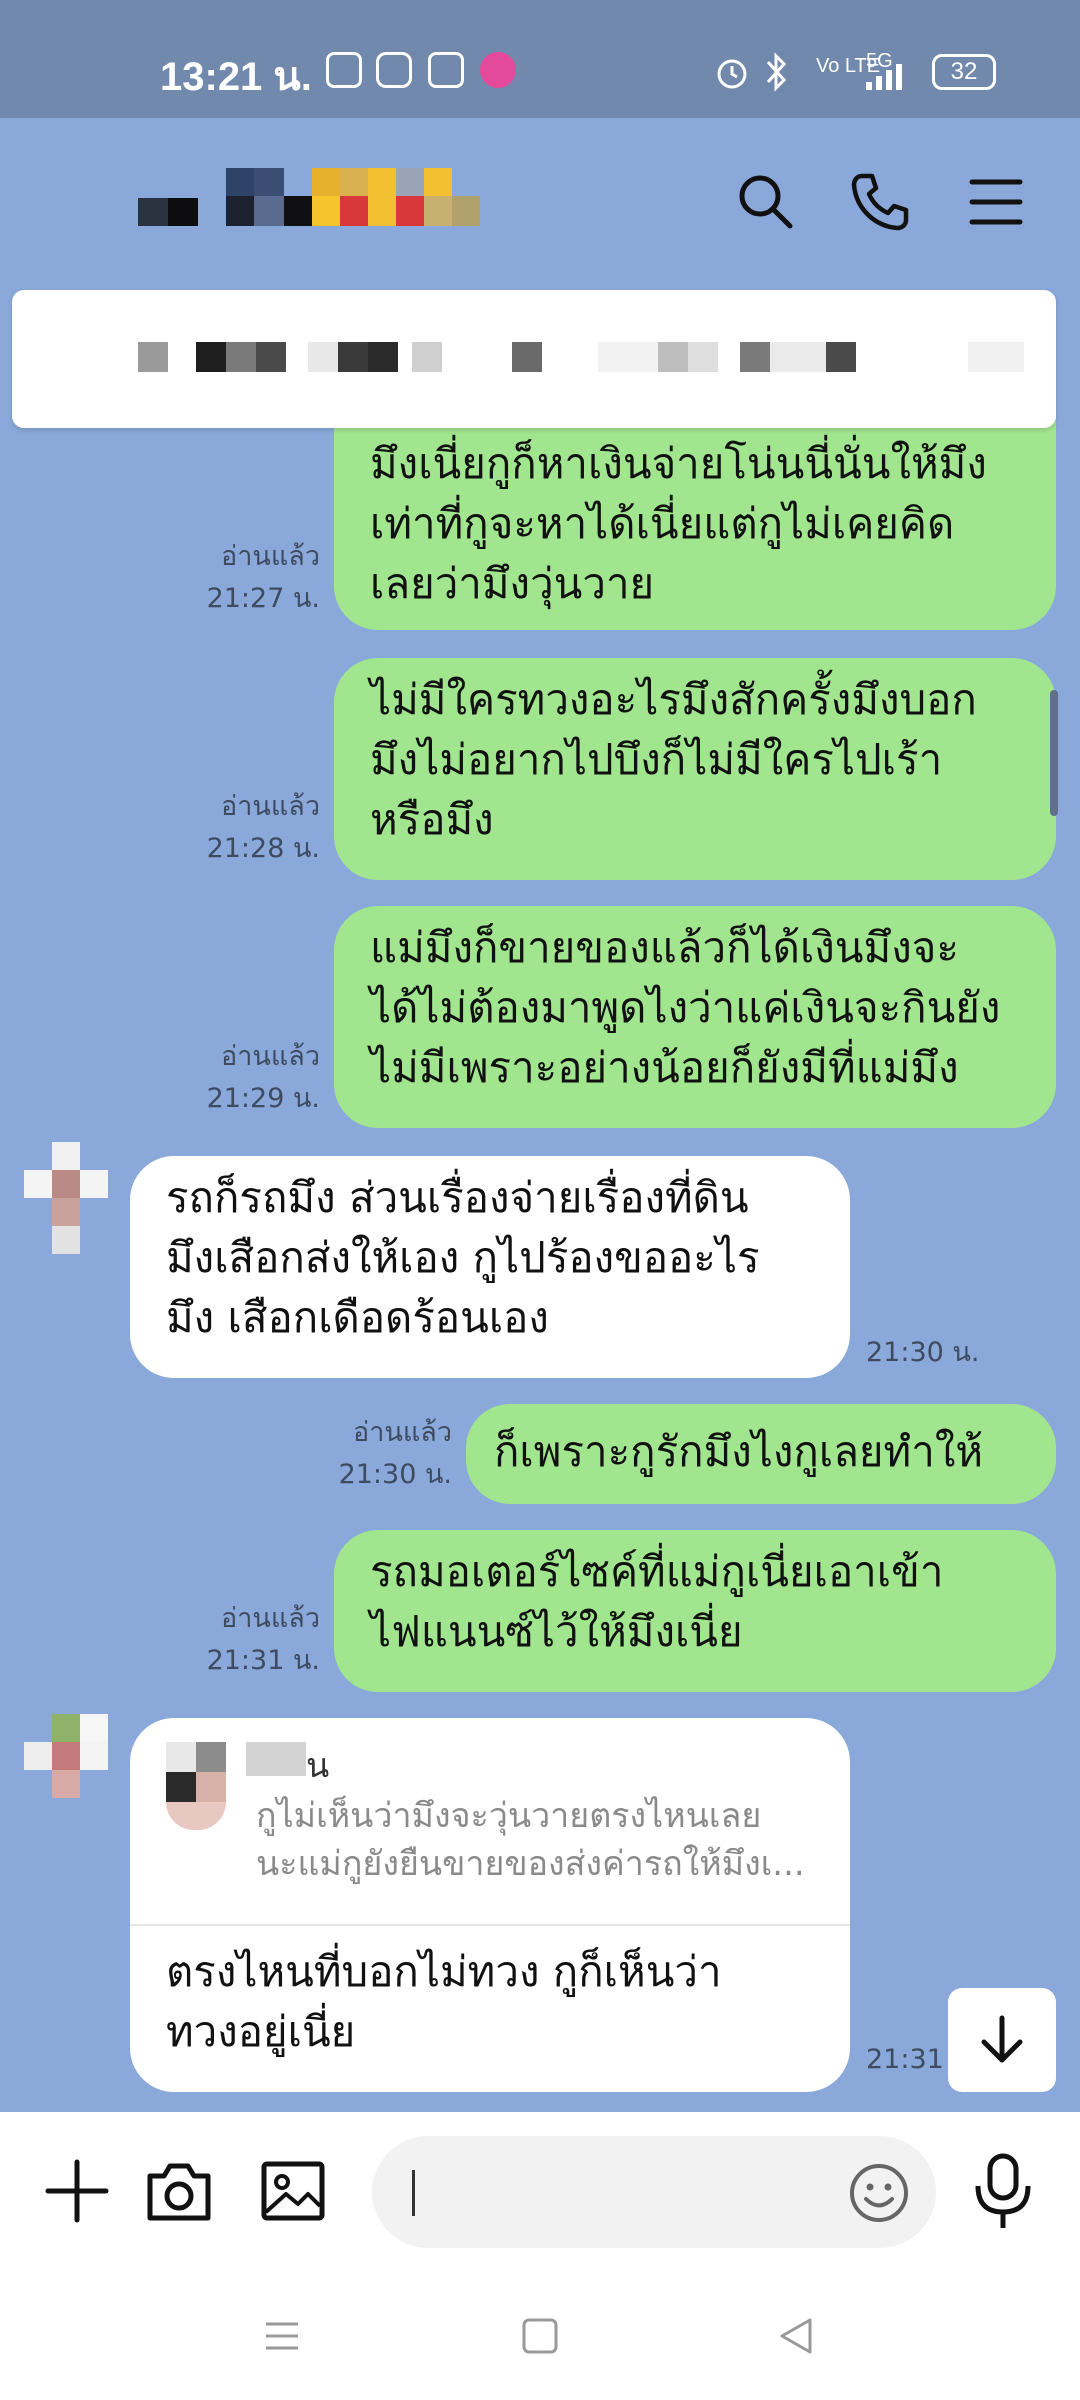 Image resolution: width=1080 pixels, height=2400 pixels. I want to click on signal-icon, so click(884, 77).